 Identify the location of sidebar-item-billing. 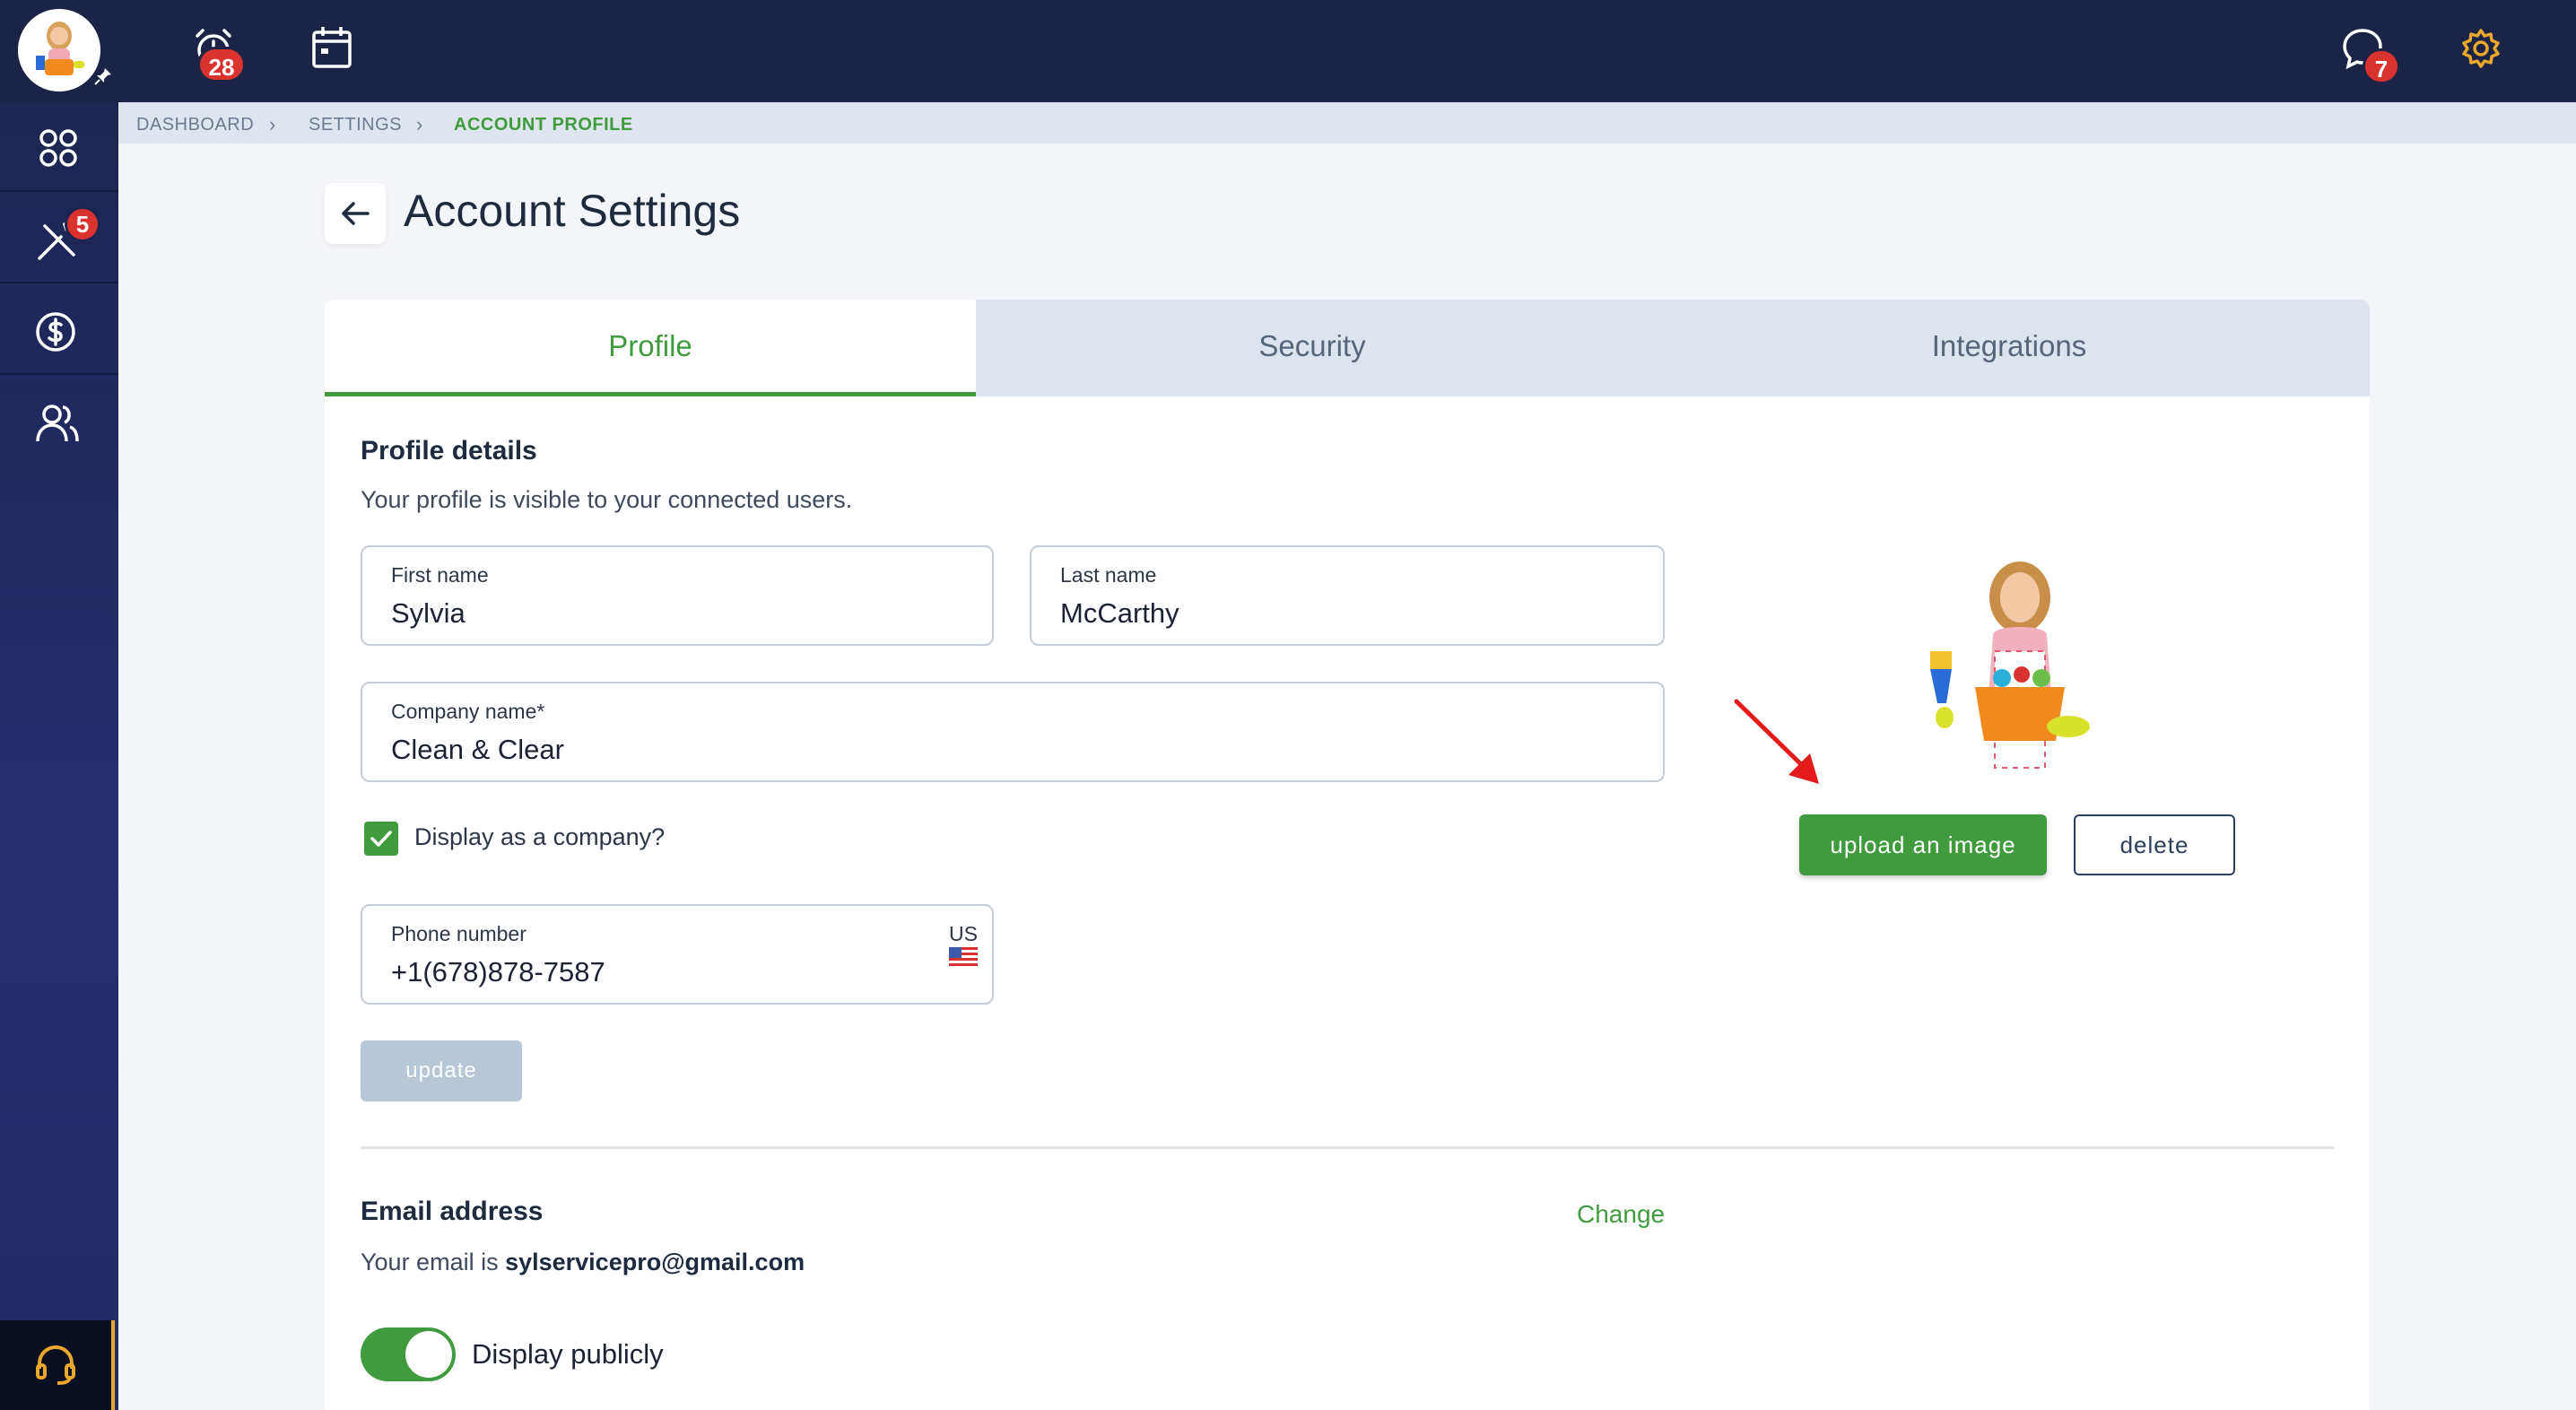
(59, 330).